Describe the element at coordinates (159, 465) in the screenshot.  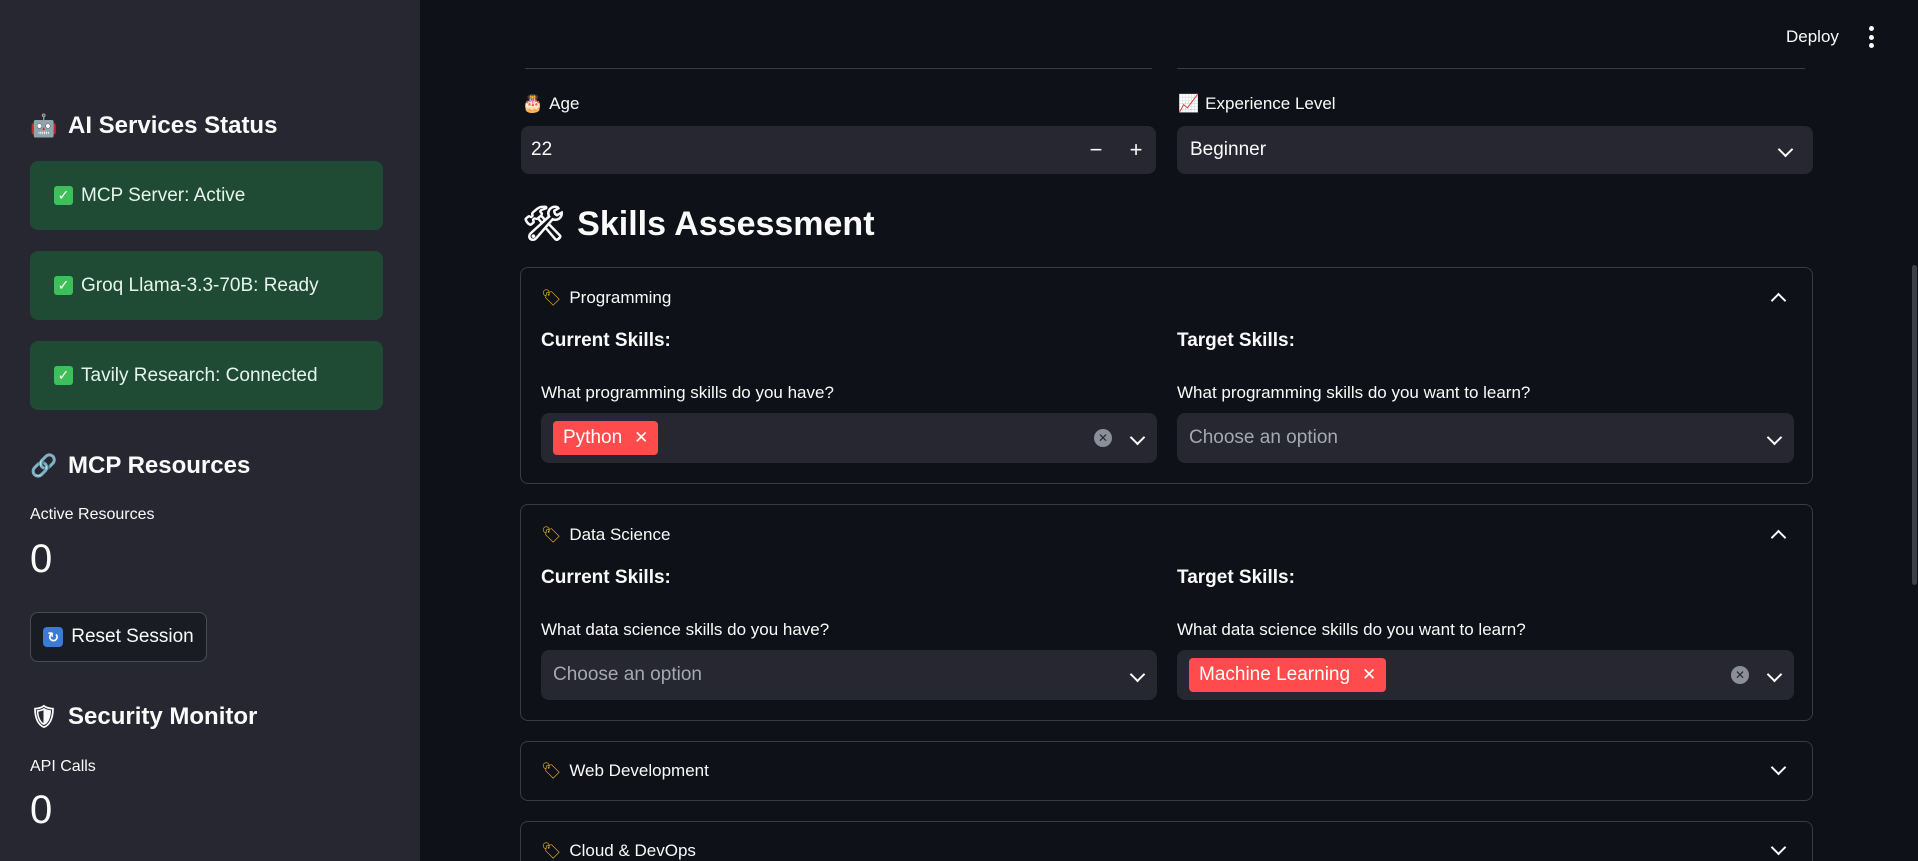
I see `mcp-resources-title: MCP Resources` at that location.